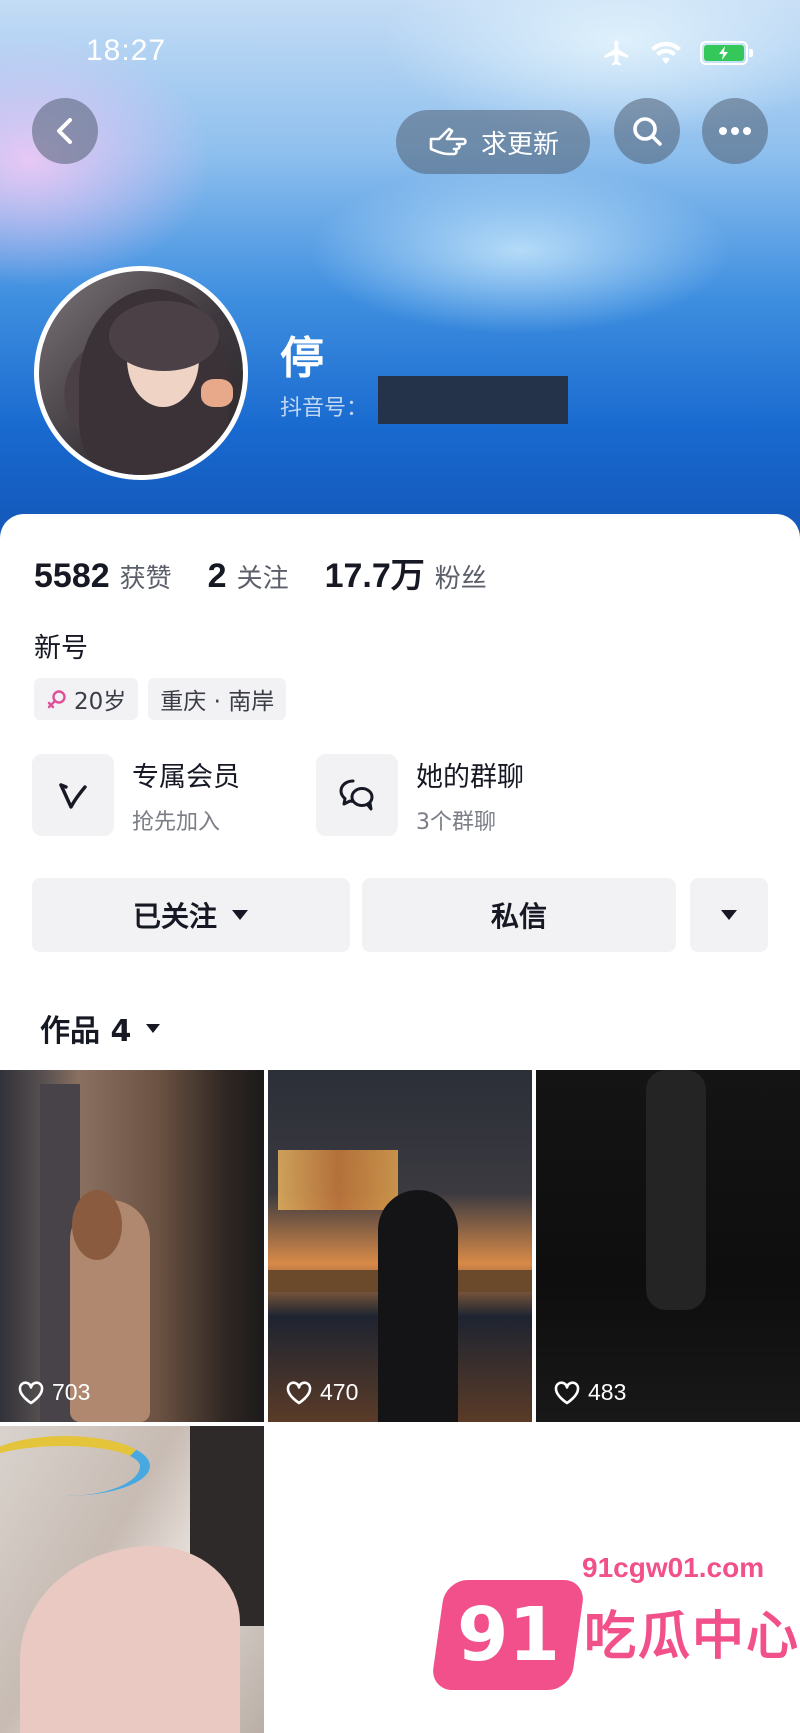  Describe the element at coordinates (136, 795) in the screenshot. I see `member-entry: 专属会员 抢先加入` at that location.